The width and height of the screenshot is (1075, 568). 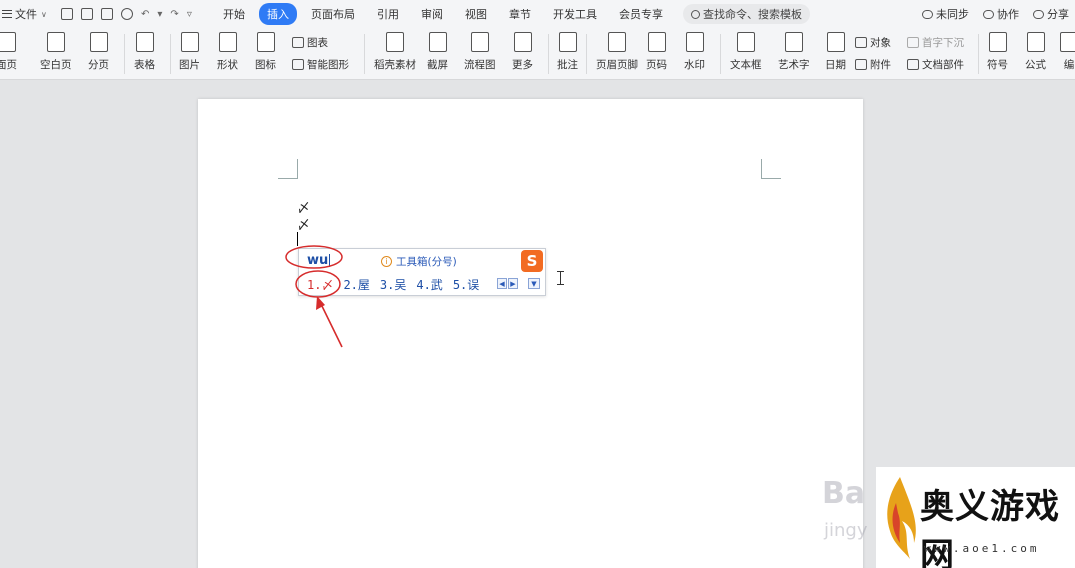 What do you see at coordinates (127, 14) in the screenshot?
I see `print-preview-icon` at bounding box center [127, 14].